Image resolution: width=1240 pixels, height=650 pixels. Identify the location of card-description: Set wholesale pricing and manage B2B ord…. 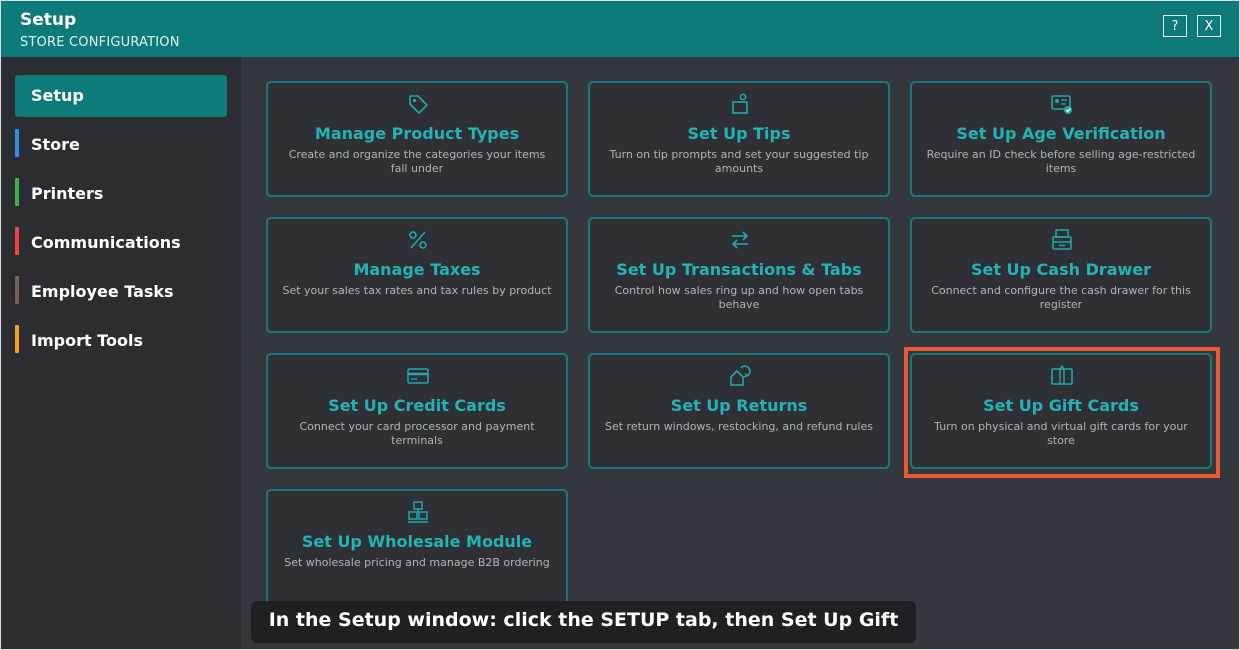
(417, 562).